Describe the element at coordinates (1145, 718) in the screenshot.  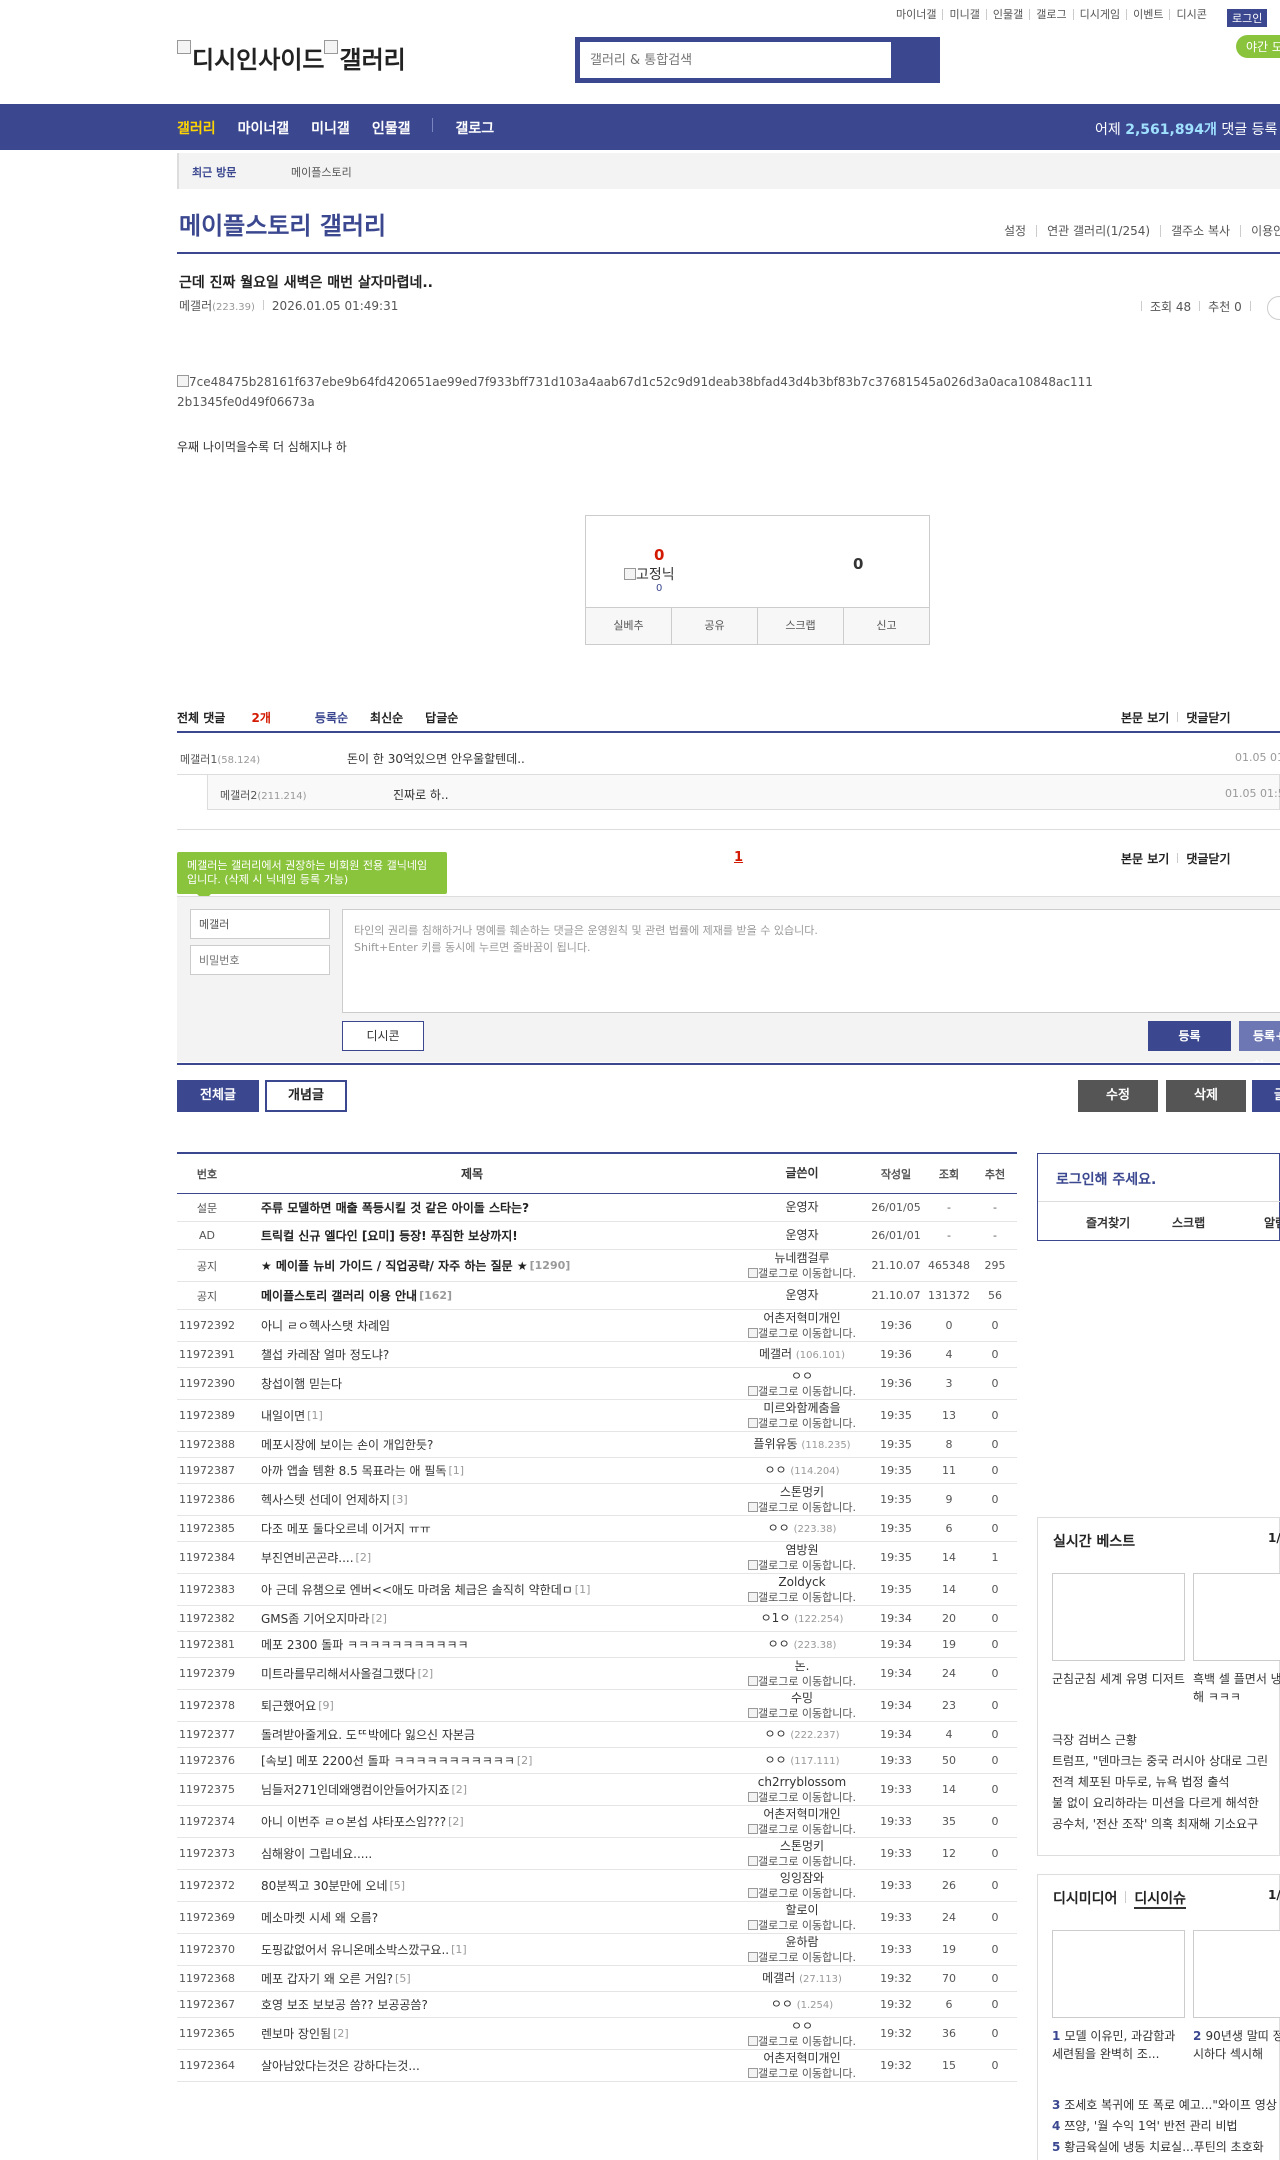
I see `view-body-link: 본문 보기` at that location.